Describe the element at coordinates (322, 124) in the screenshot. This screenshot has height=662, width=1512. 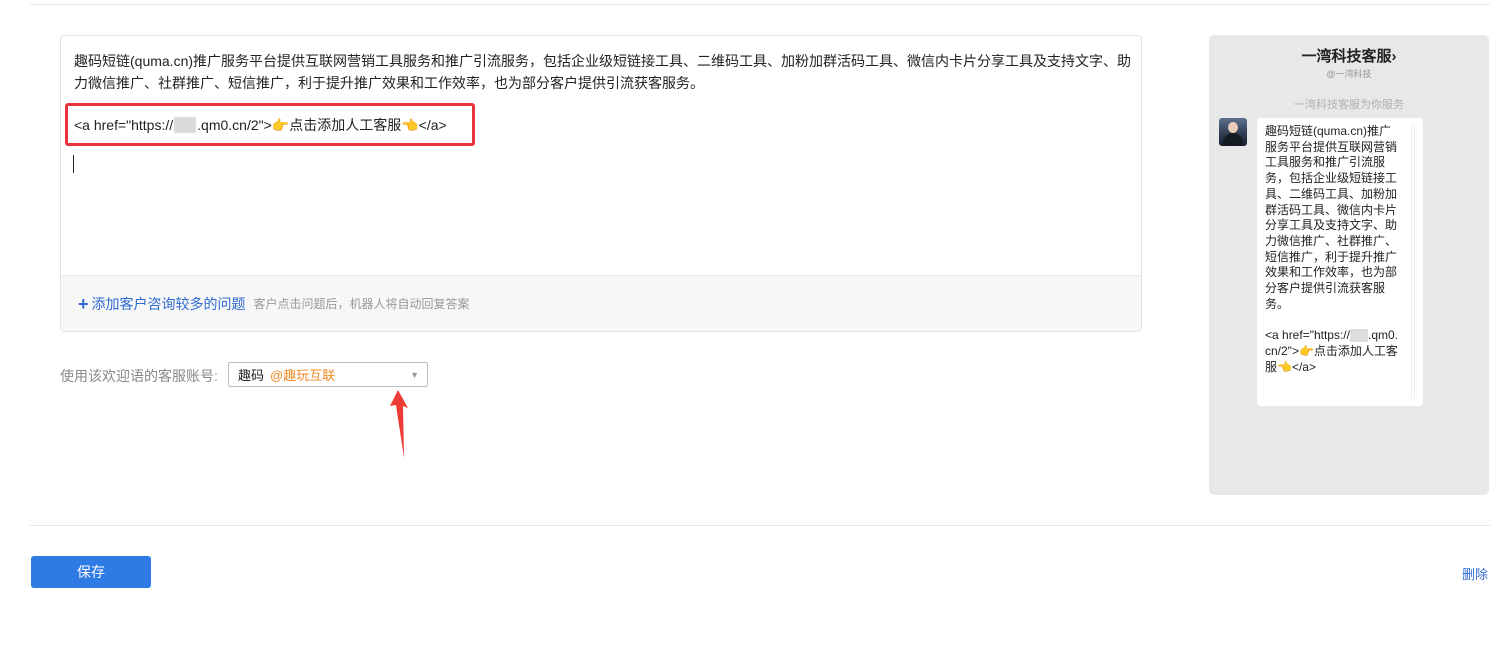
I see `code-suffix: .qm0.cn/2">👉点击添加人工客服👈</a>` at that location.